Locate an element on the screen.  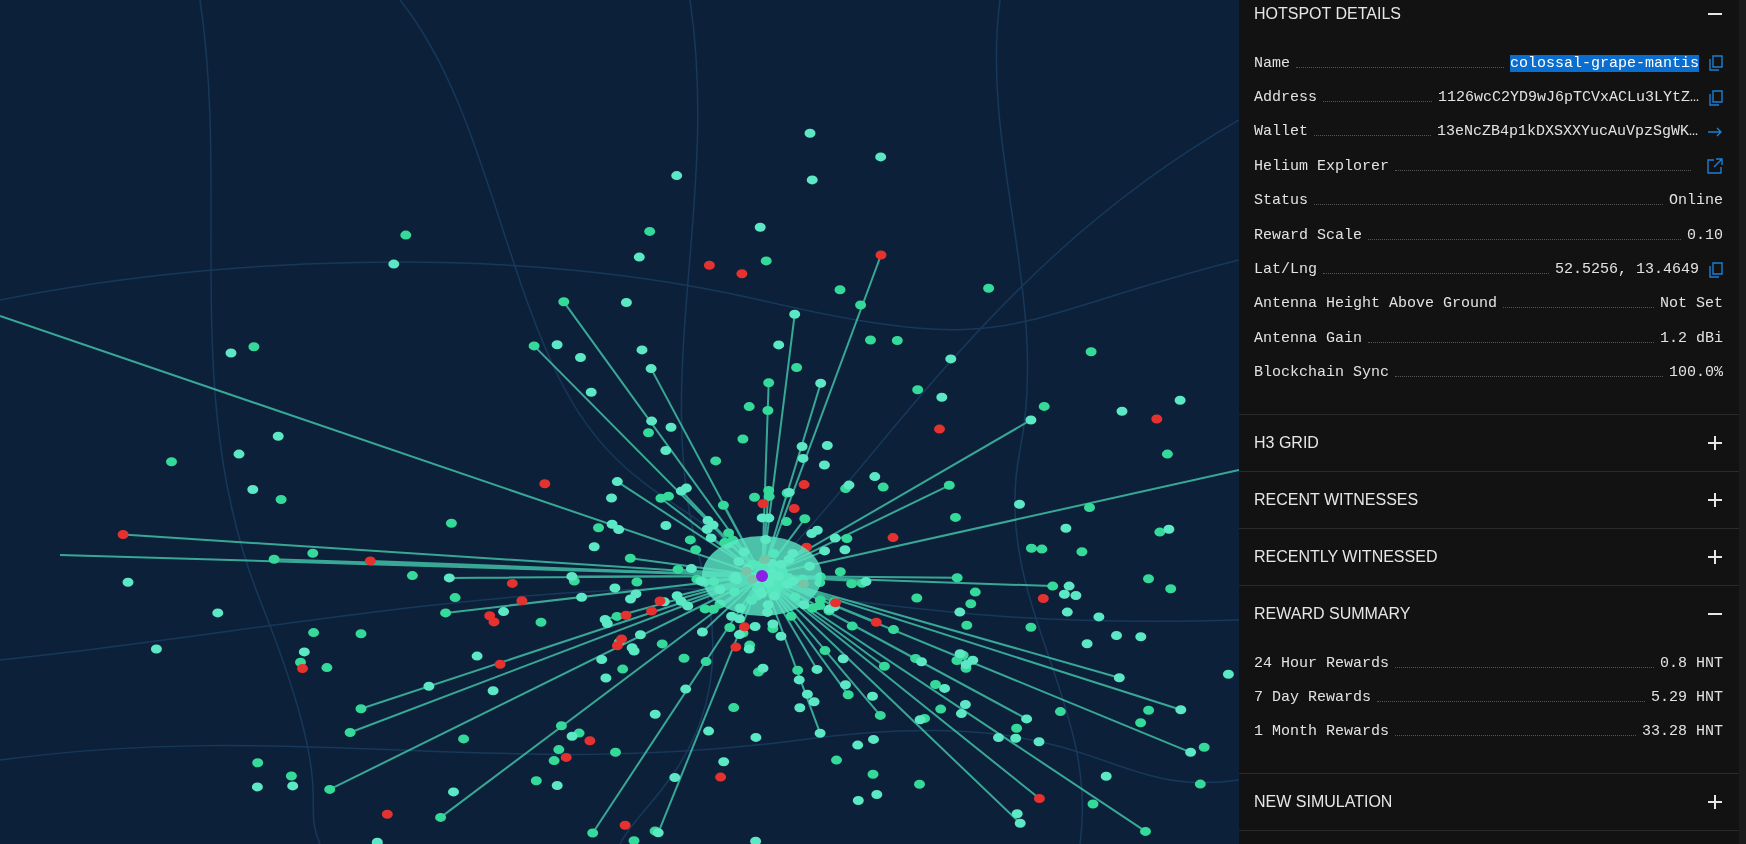
field-label: Name is located at coordinates (1272, 63).